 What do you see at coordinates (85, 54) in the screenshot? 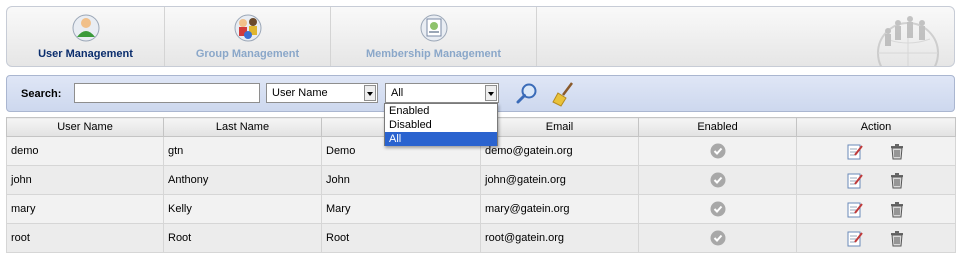
I see `tab-label: User Management` at bounding box center [85, 54].